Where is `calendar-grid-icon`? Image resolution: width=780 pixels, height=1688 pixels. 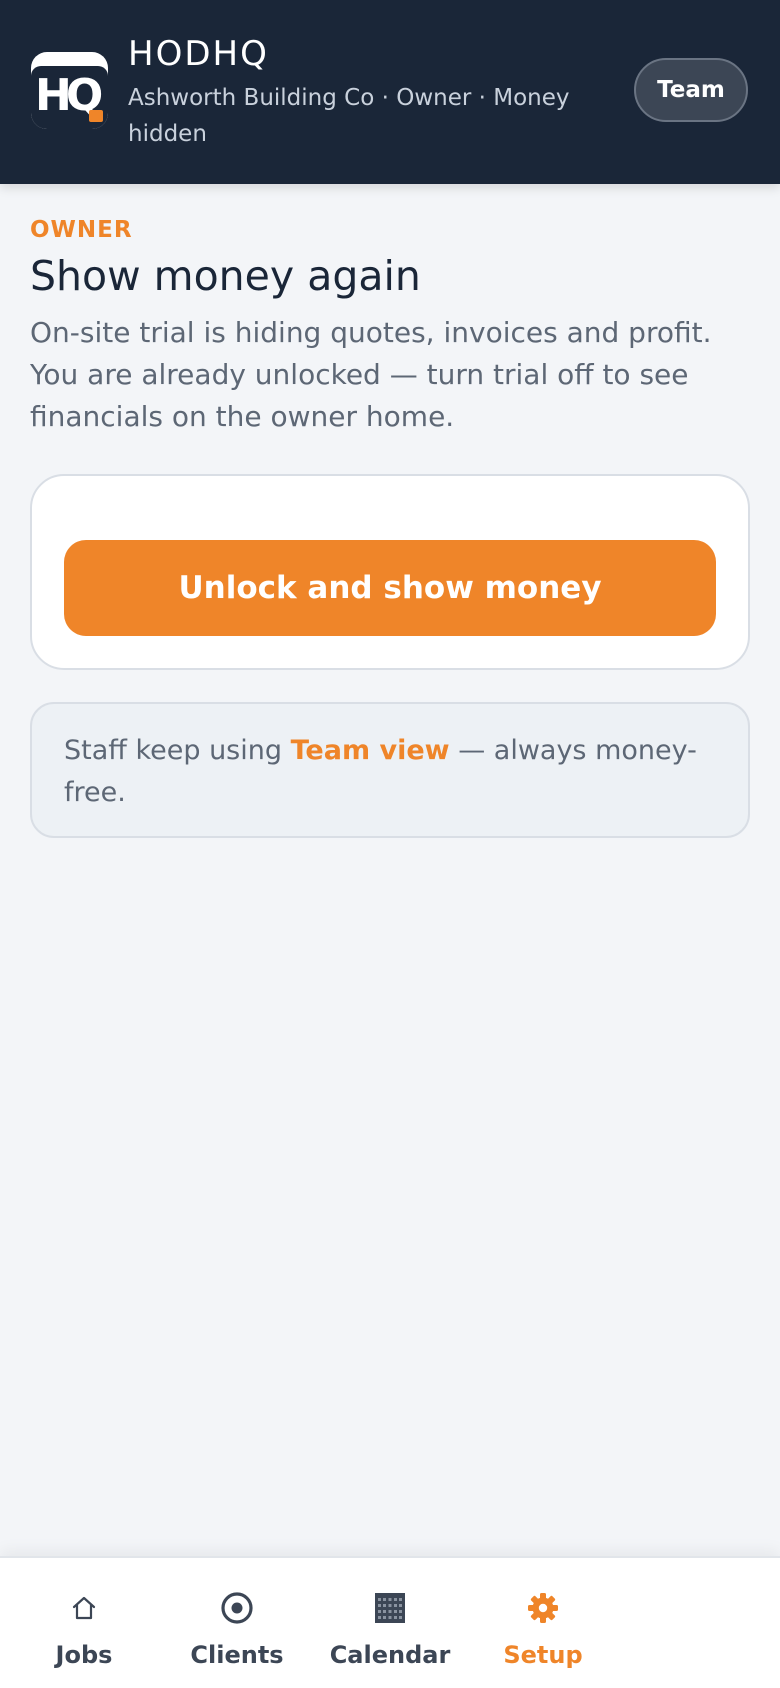 calendar-grid-icon is located at coordinates (390, 1608).